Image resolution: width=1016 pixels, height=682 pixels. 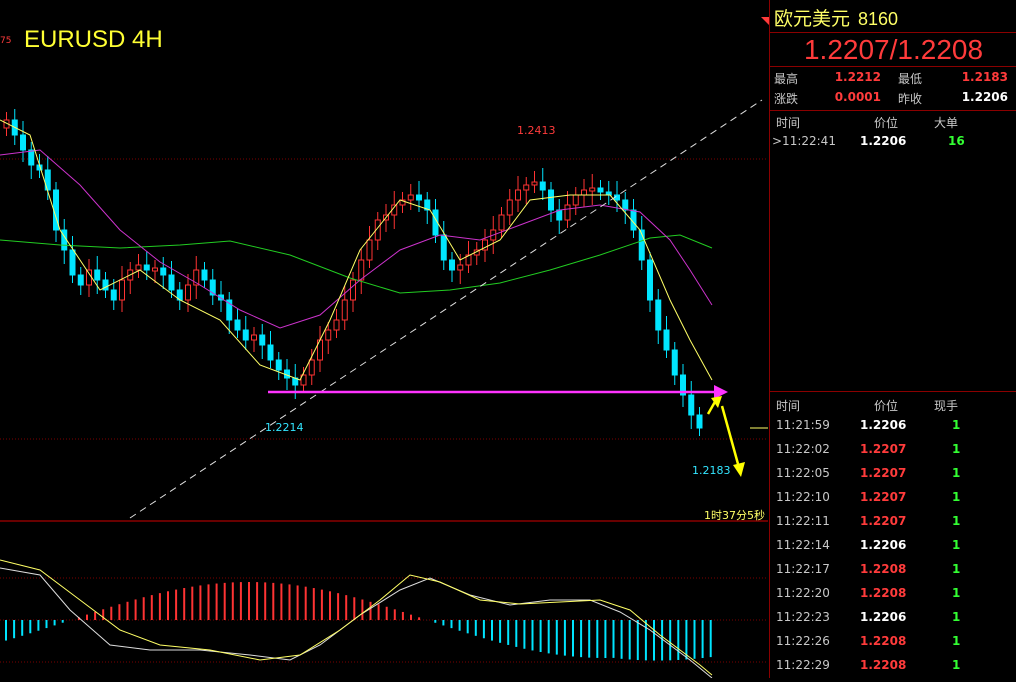 I want to click on big-order-vol: 16, so click(x=956, y=141).